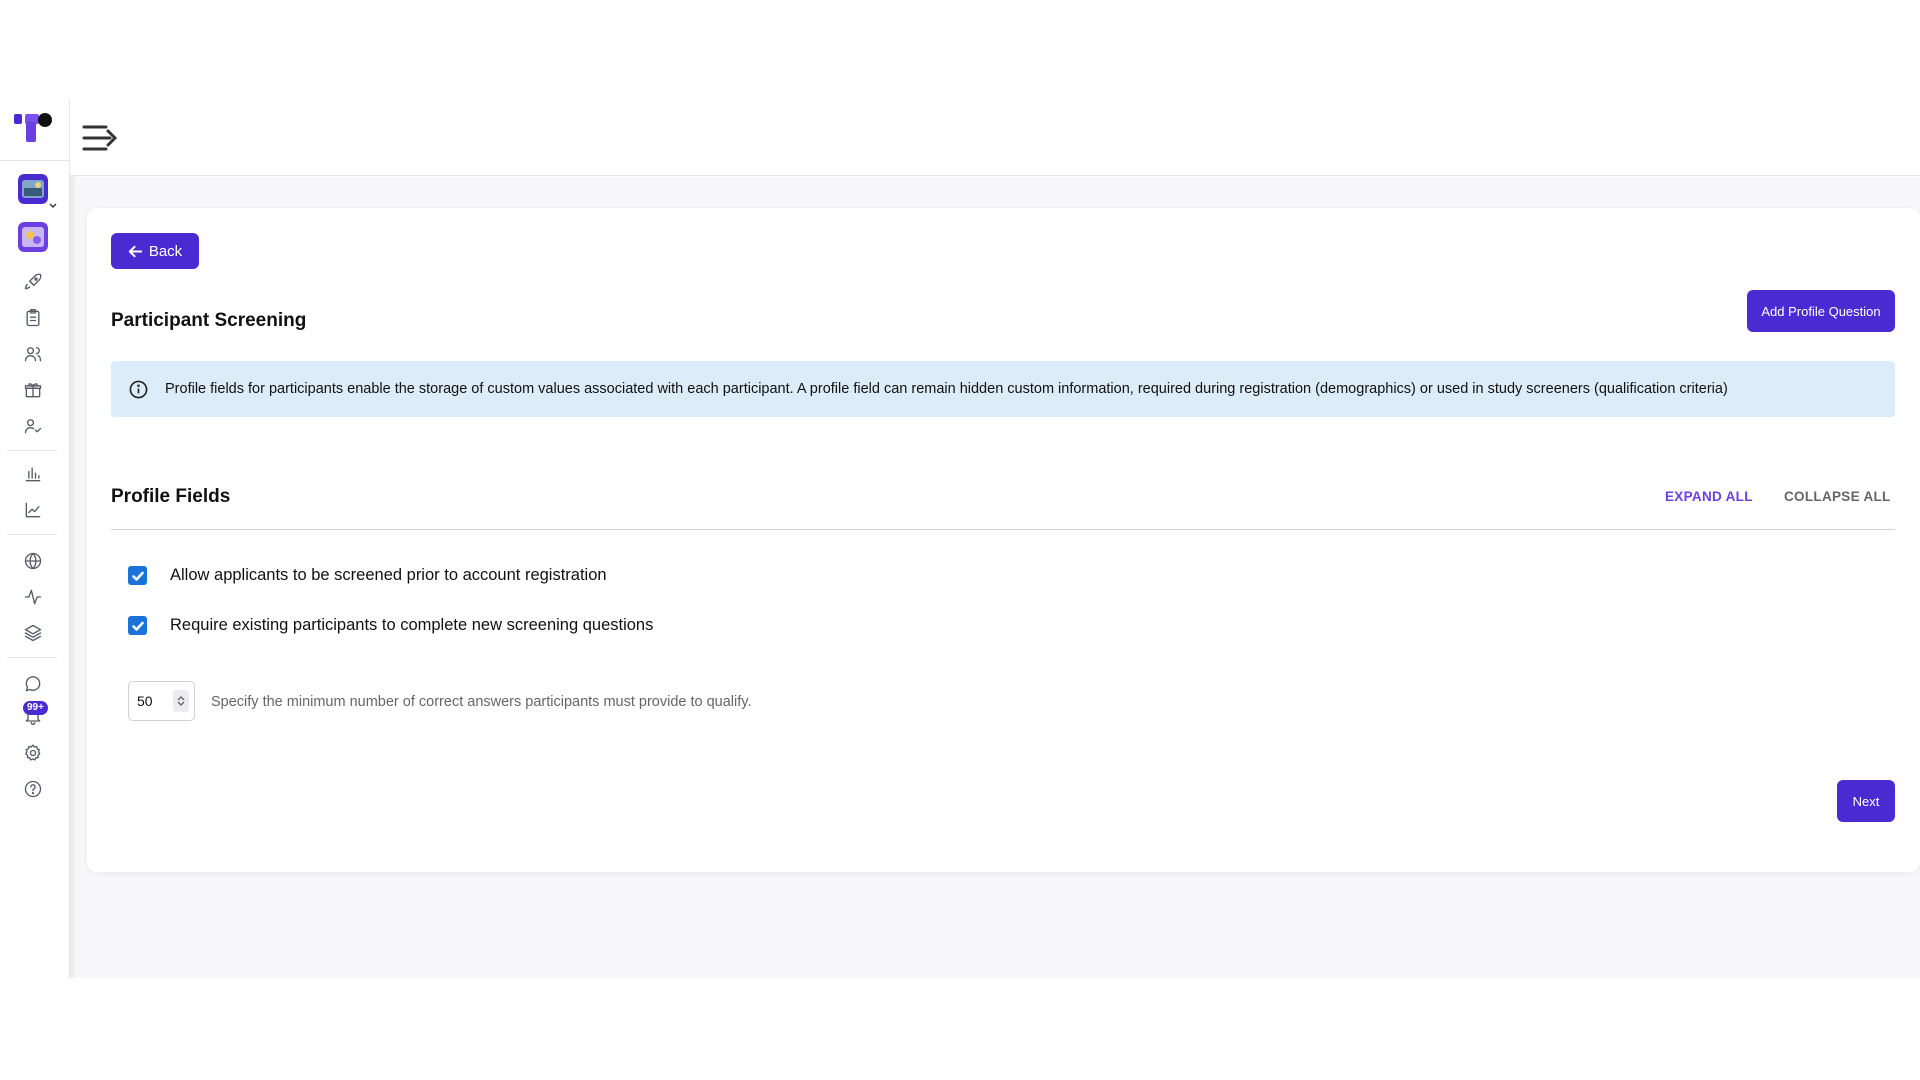 The height and width of the screenshot is (1080, 1920). I want to click on section-divider, so click(1003, 529).